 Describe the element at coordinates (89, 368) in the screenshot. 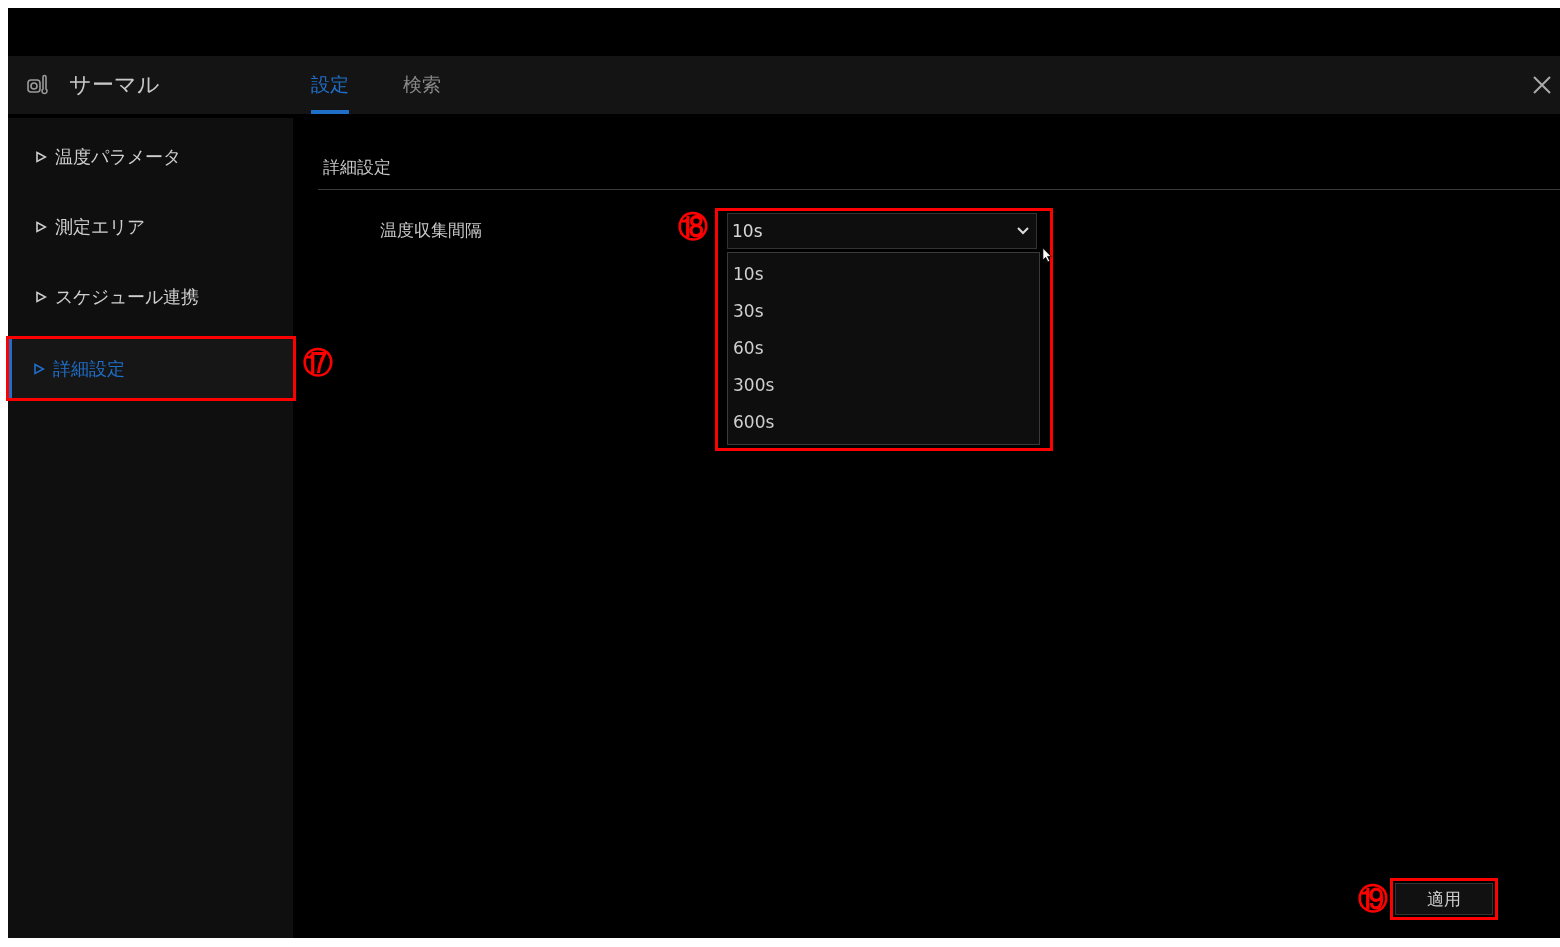

I see `sidebar-label: 詳細設定` at that location.